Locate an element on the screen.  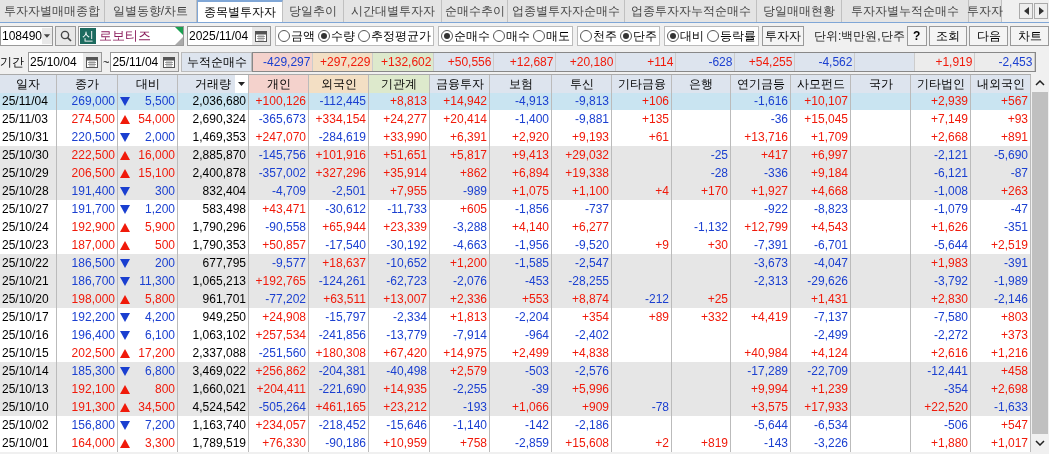
end-date-field: 25/11/04 is located at coordinates (145, 62).